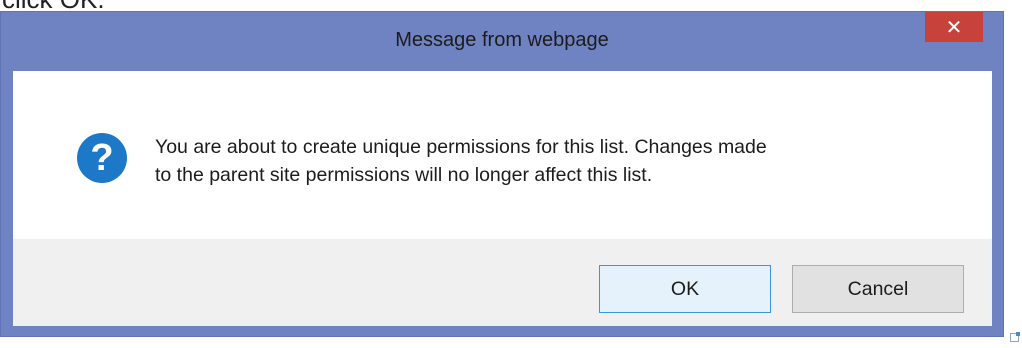  Describe the element at coordinates (1015, 337) in the screenshot. I see `popout-icon` at that location.